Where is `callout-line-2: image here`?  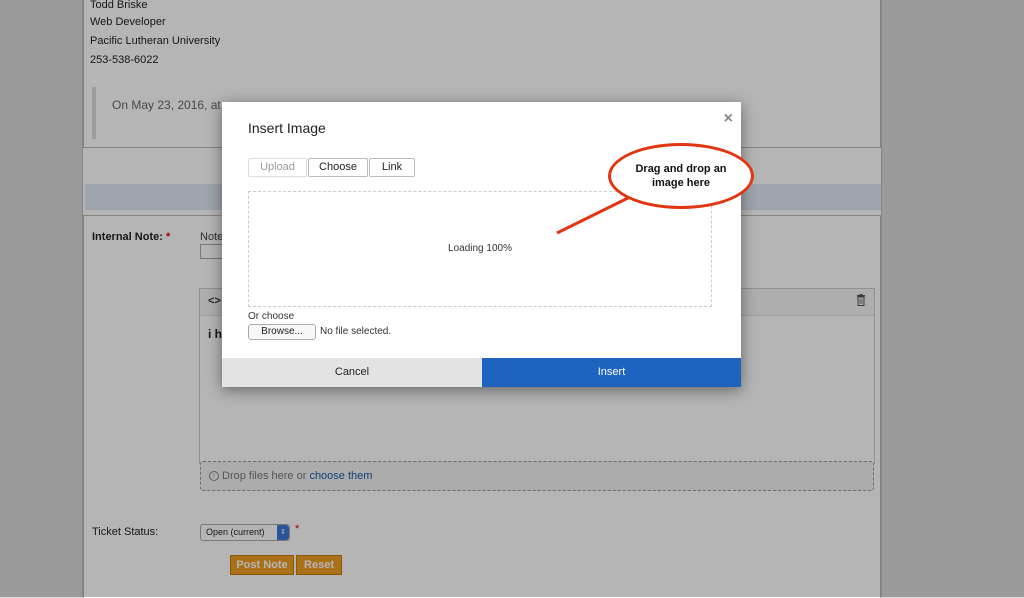
callout-line-2: image here is located at coordinates (681, 183).